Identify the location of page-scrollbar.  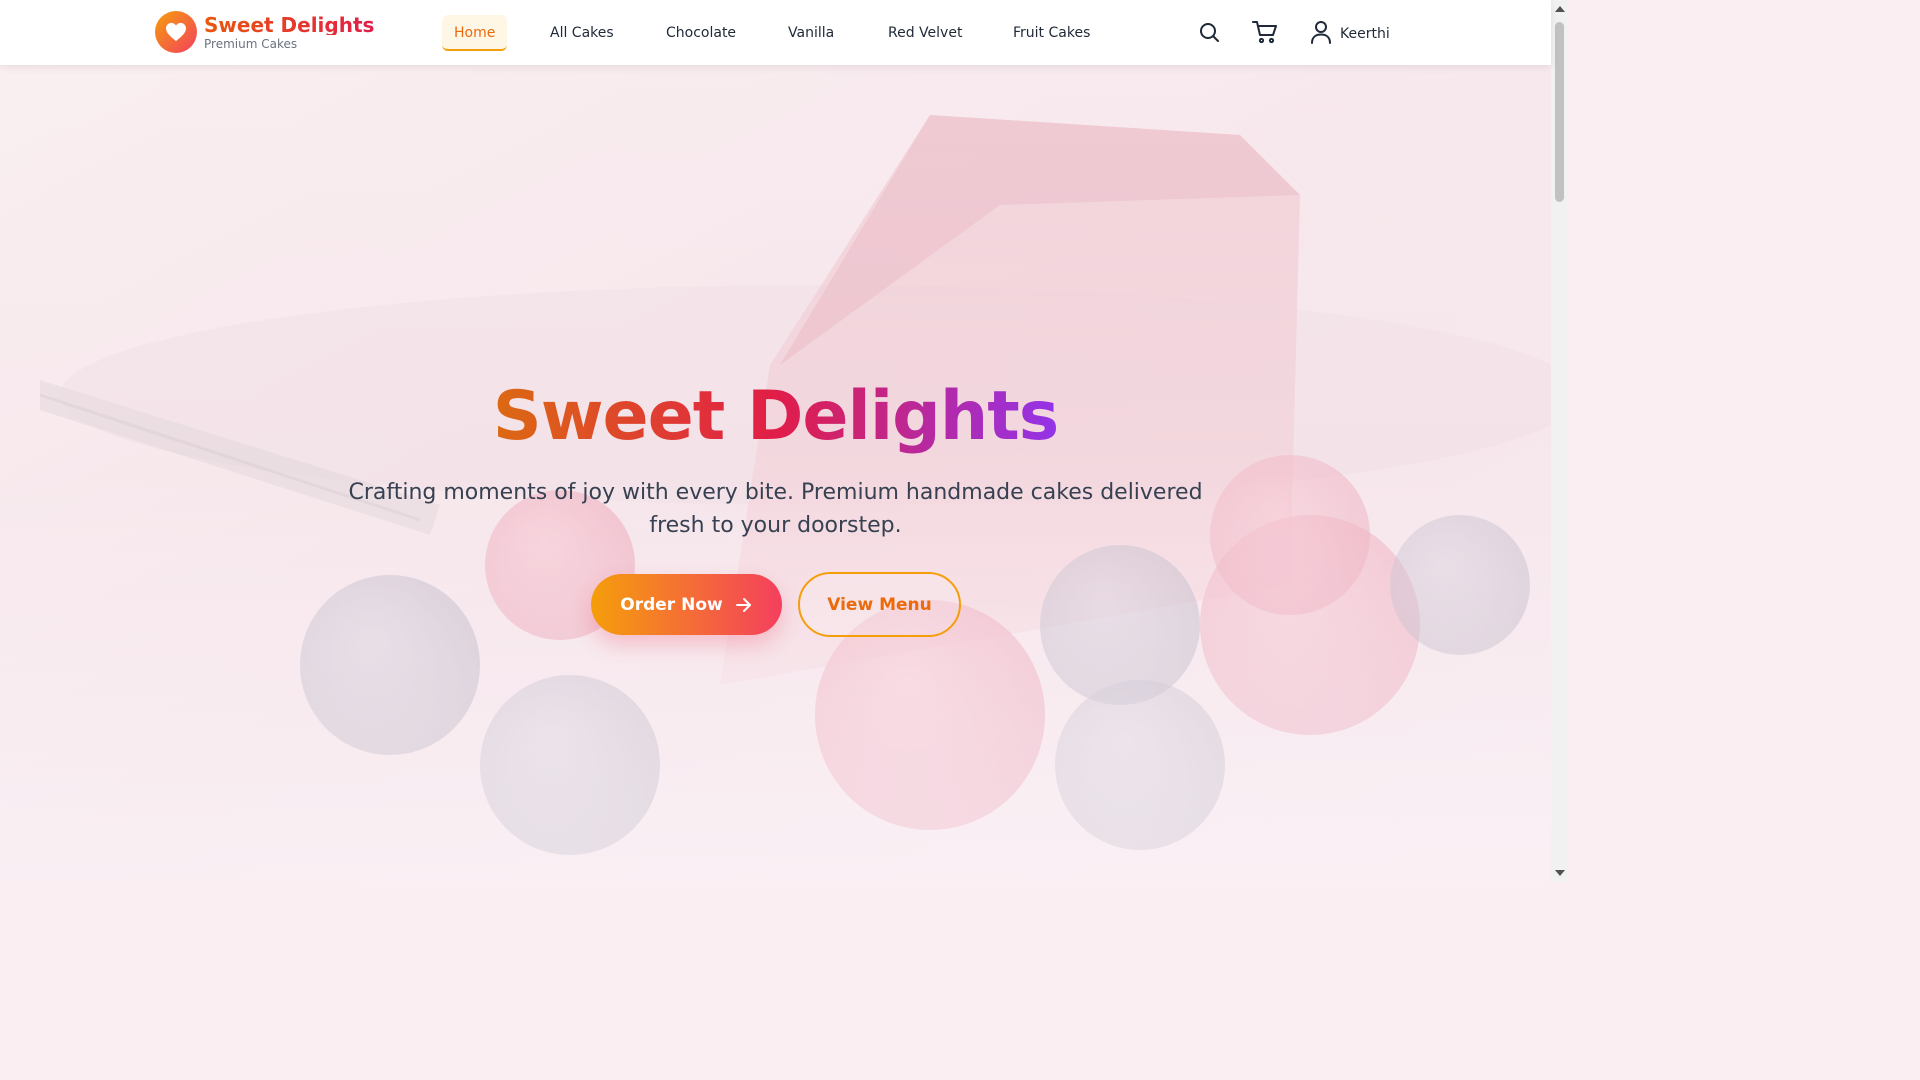
(1559, 441).